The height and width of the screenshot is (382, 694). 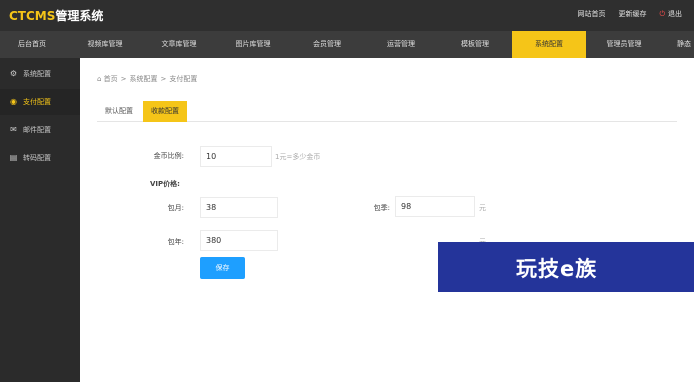 I want to click on monthly-price-label: 包月:, so click(x=175, y=208).